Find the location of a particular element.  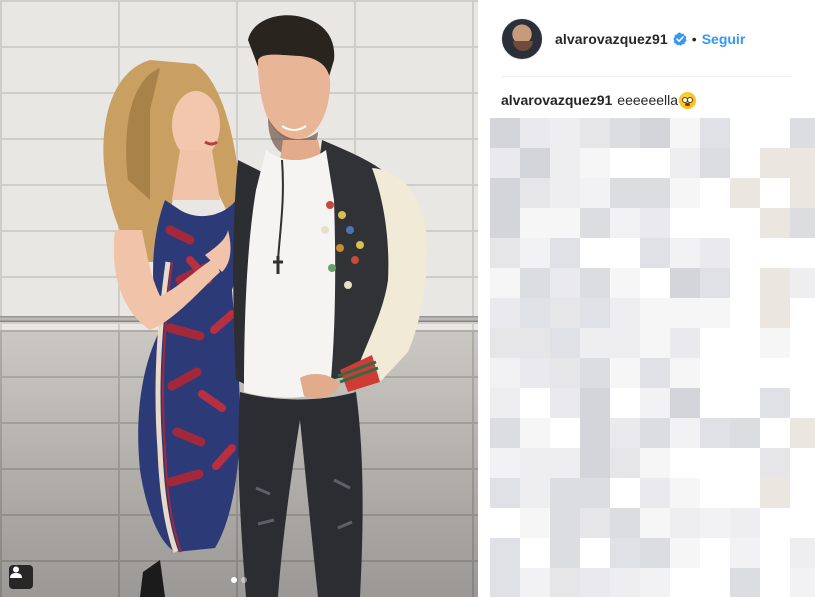

post-caption: alvarovazquez91 eeeeeella is located at coordinates (599, 100).